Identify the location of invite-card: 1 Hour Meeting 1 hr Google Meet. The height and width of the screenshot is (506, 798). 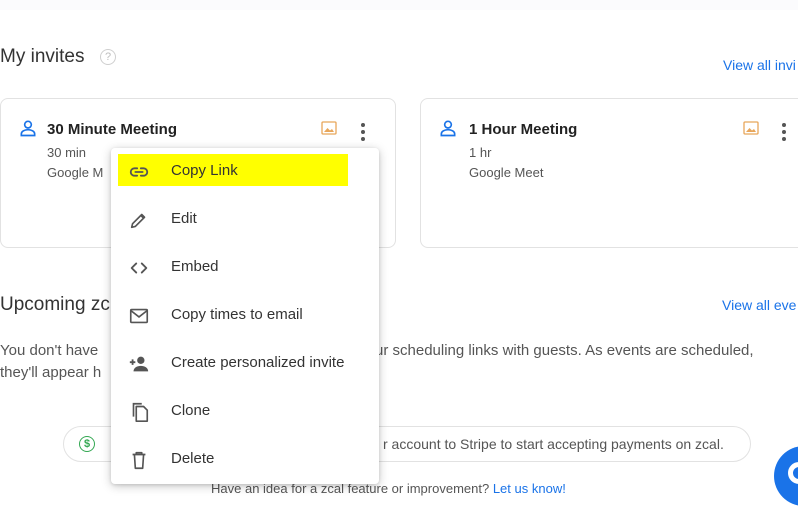
(609, 173).